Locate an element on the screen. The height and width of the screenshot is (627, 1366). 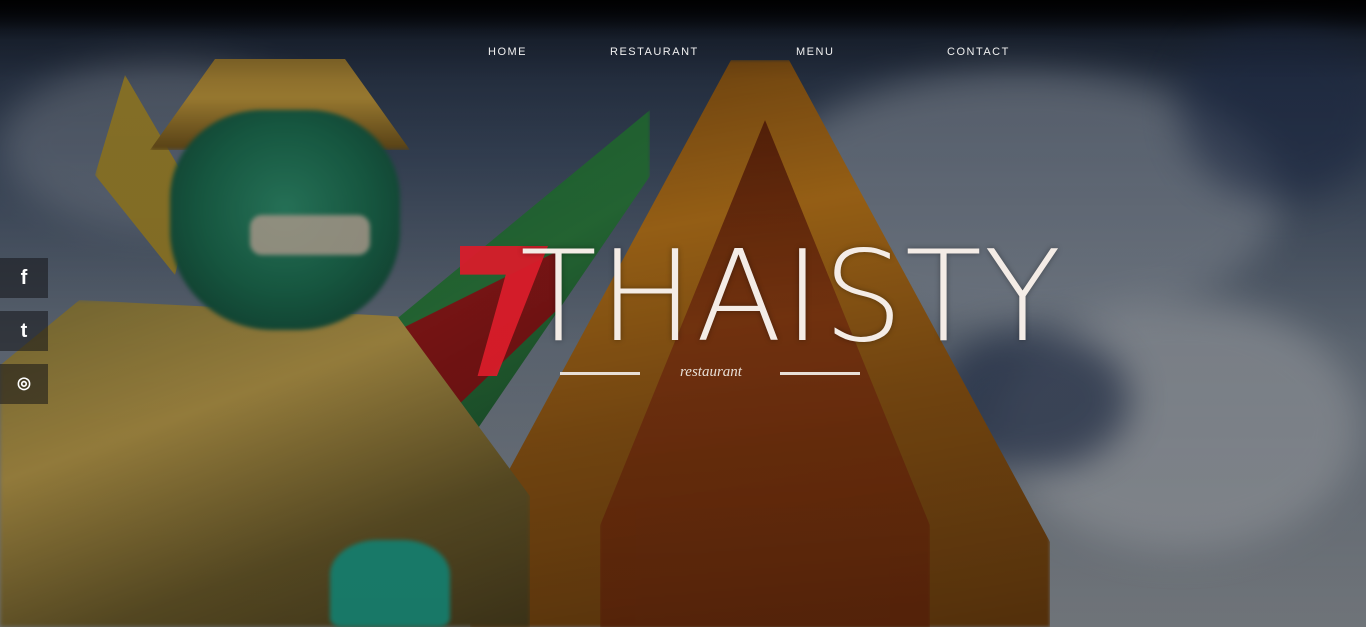
main-nav: Home Restaurant Menu Contact is located at coordinates (683, 52).